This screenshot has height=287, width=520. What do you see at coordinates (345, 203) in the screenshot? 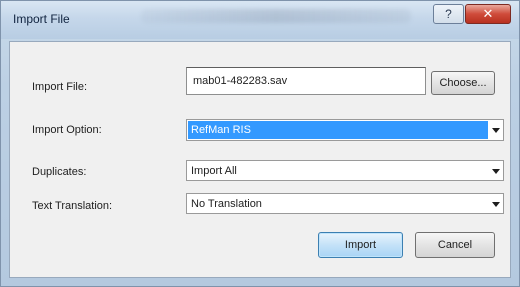
I see `text-translation-select: No Translation` at bounding box center [345, 203].